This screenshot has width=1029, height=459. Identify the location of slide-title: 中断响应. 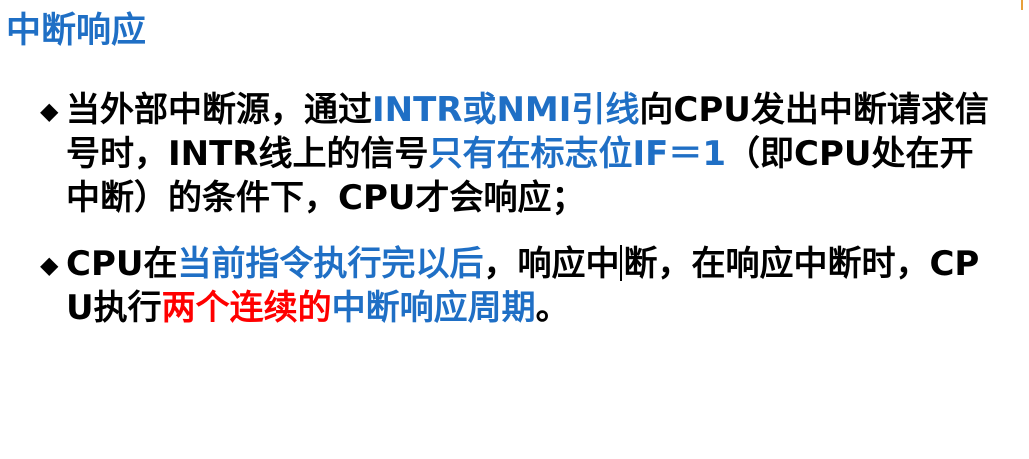
(76, 31).